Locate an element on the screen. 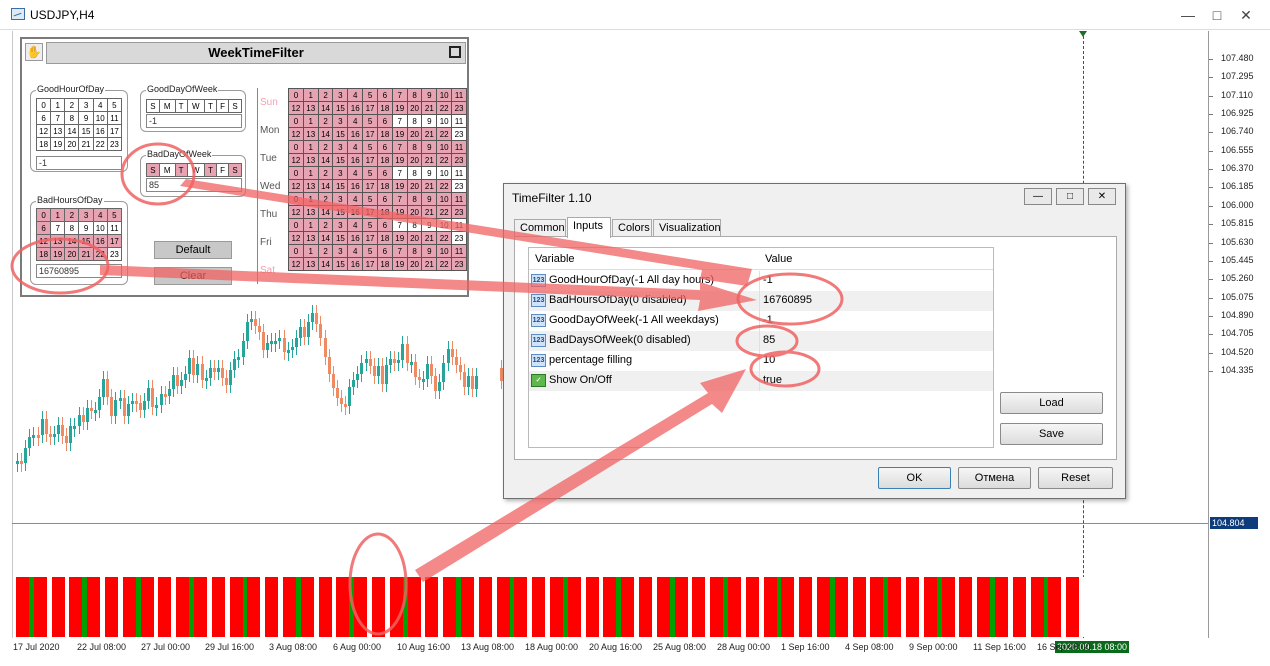  grid-cell: S is located at coordinates (153, 106).